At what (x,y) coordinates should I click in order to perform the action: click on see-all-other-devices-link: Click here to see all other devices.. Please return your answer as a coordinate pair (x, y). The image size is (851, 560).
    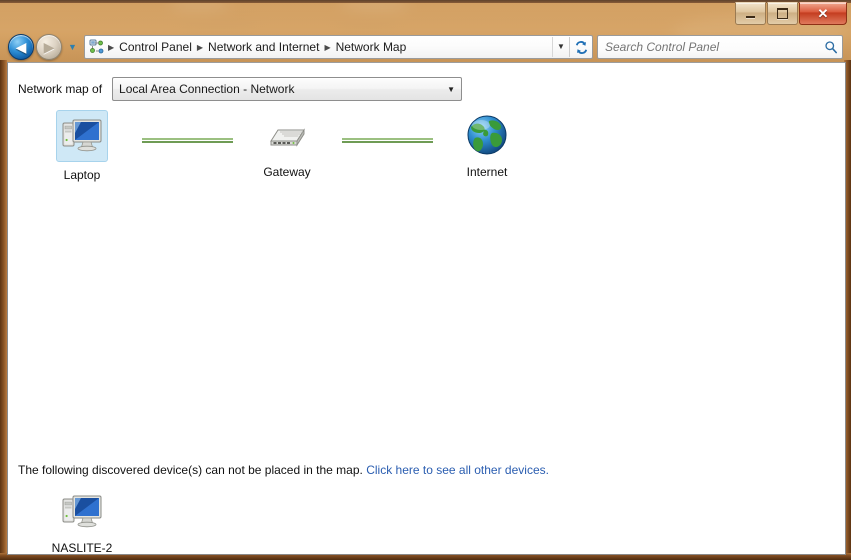
    Looking at the image, I should click on (457, 470).